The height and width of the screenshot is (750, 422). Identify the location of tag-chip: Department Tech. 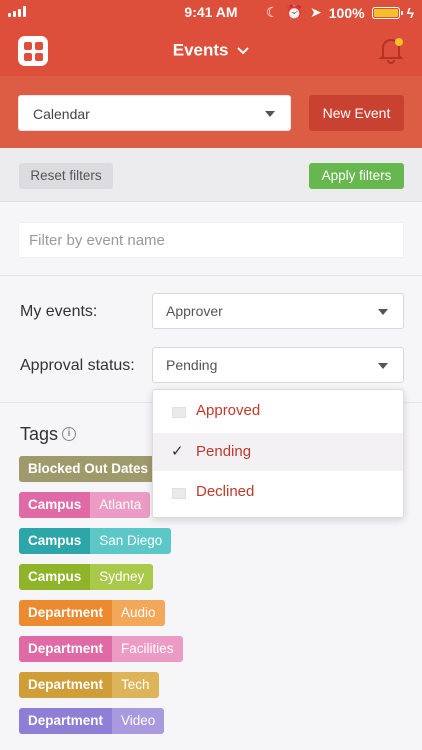
(89, 685).